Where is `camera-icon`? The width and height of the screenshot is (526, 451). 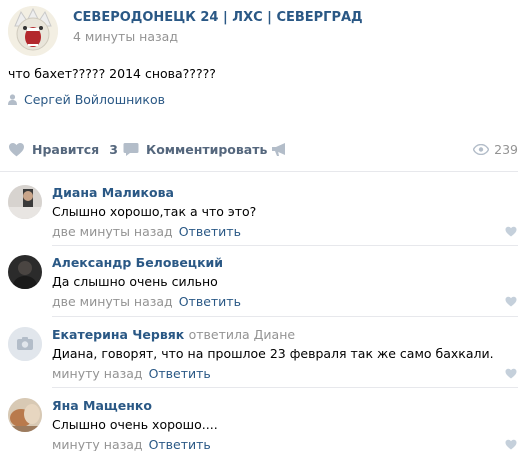
camera-icon is located at coordinates (25, 344).